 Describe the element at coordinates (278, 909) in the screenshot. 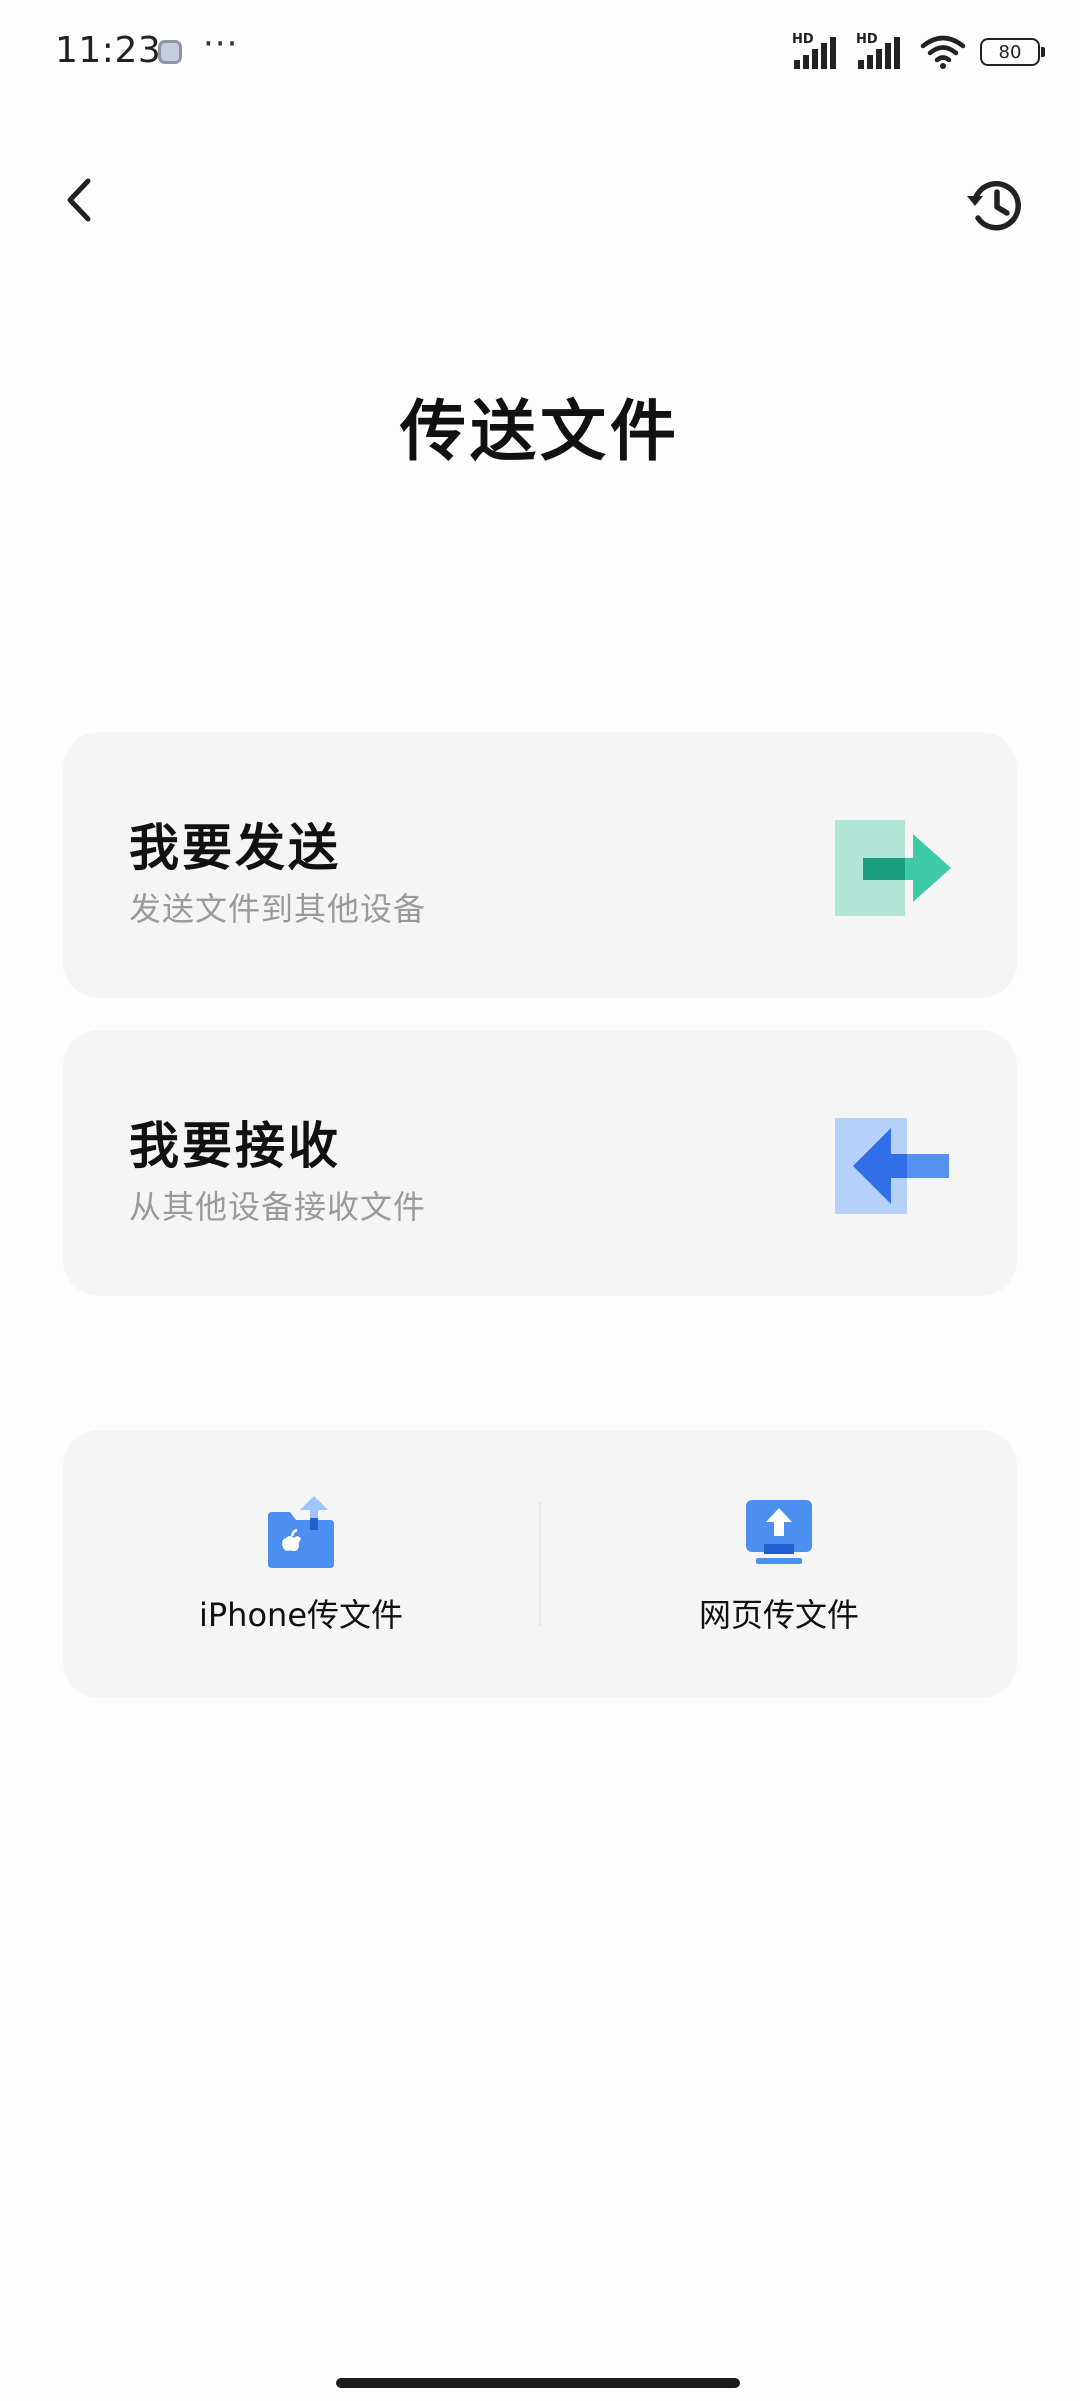

I see `send-card-subtitle: 发送文件到其他设备` at that location.